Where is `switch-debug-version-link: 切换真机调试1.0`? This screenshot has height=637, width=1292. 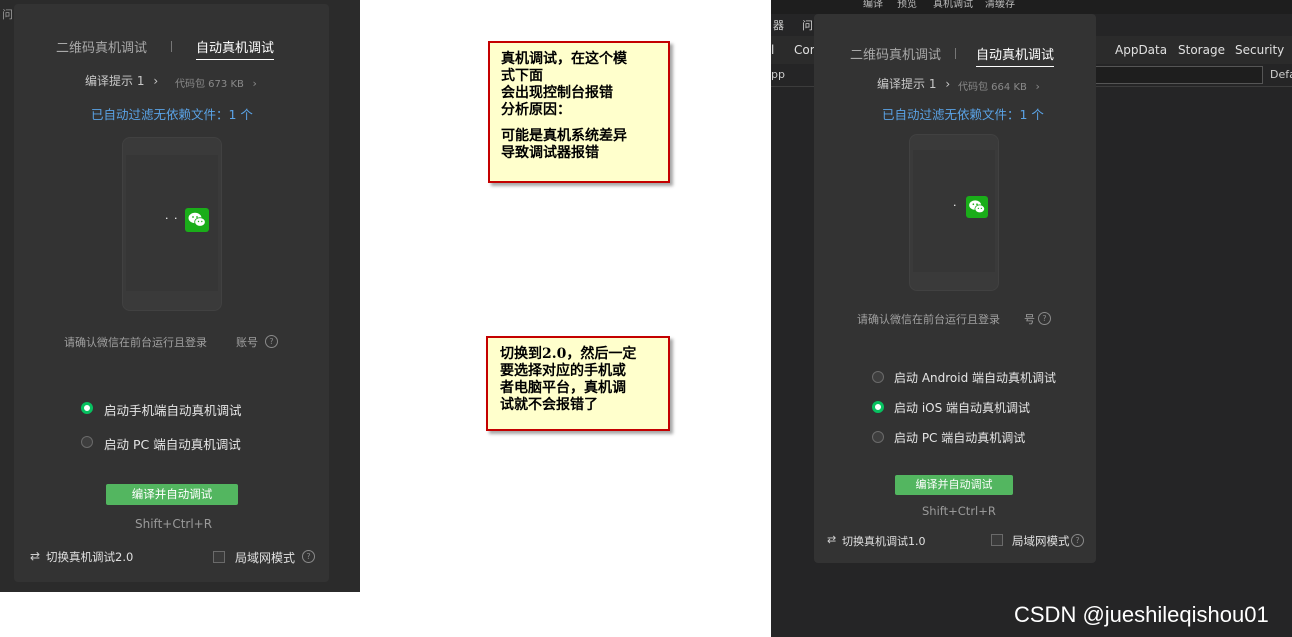
switch-debug-version-link: 切换真机调试1.0 is located at coordinates (884, 541).